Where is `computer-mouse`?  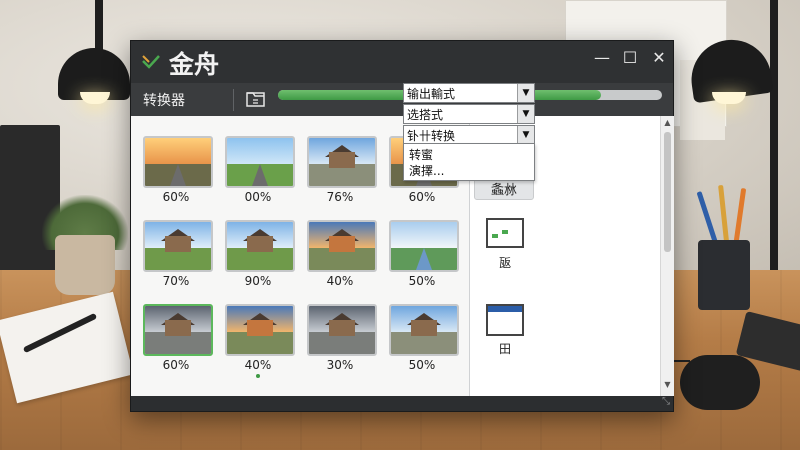 computer-mouse is located at coordinates (720, 382).